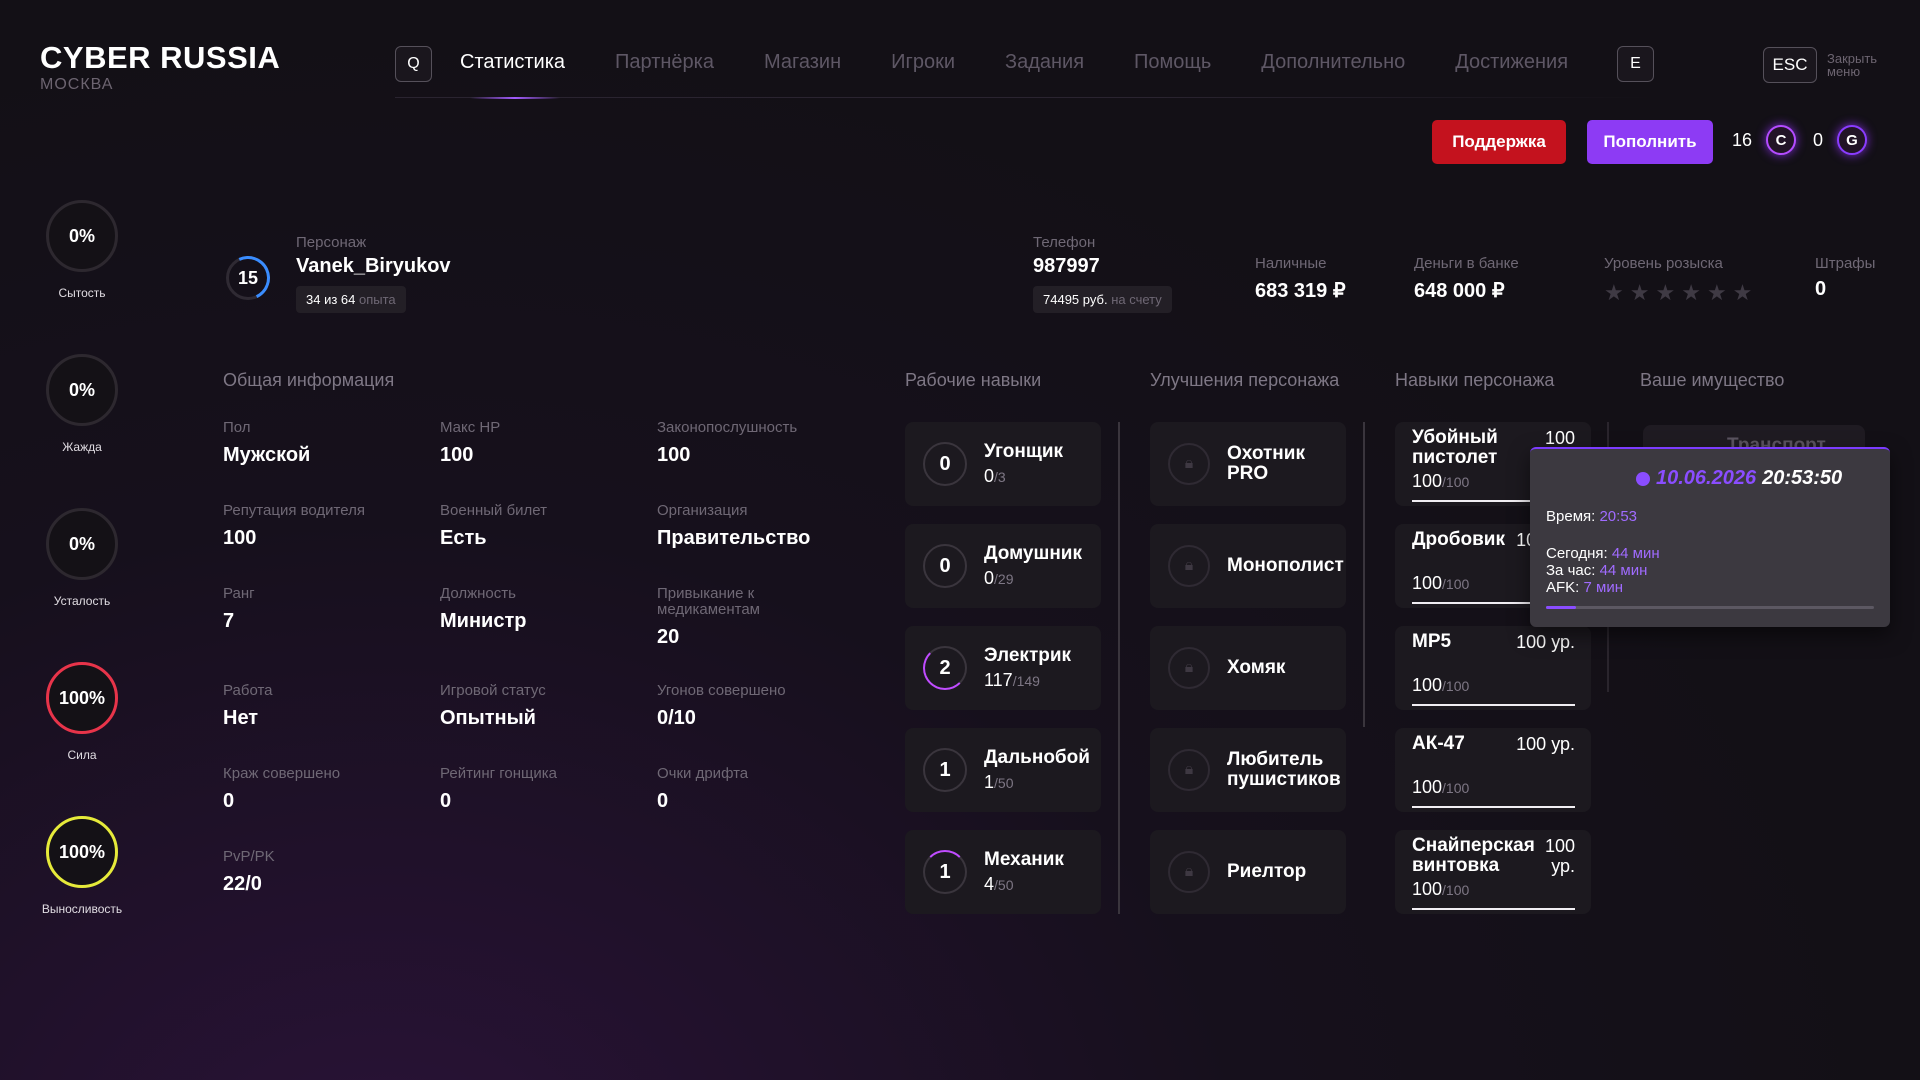 The width and height of the screenshot is (1920, 1080). Describe the element at coordinates (331, 627) in the screenshot. I see `info-item: Ранг 7` at that location.